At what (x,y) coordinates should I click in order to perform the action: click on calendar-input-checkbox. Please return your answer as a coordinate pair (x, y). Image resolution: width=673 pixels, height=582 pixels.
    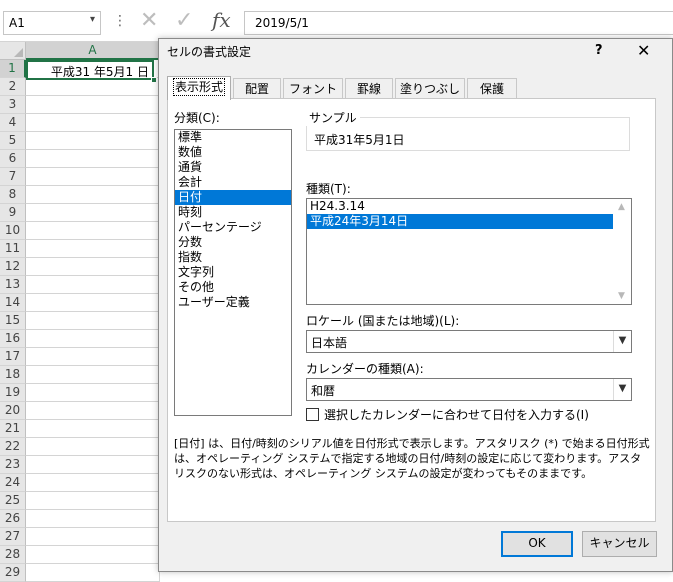
    Looking at the image, I should click on (312, 414).